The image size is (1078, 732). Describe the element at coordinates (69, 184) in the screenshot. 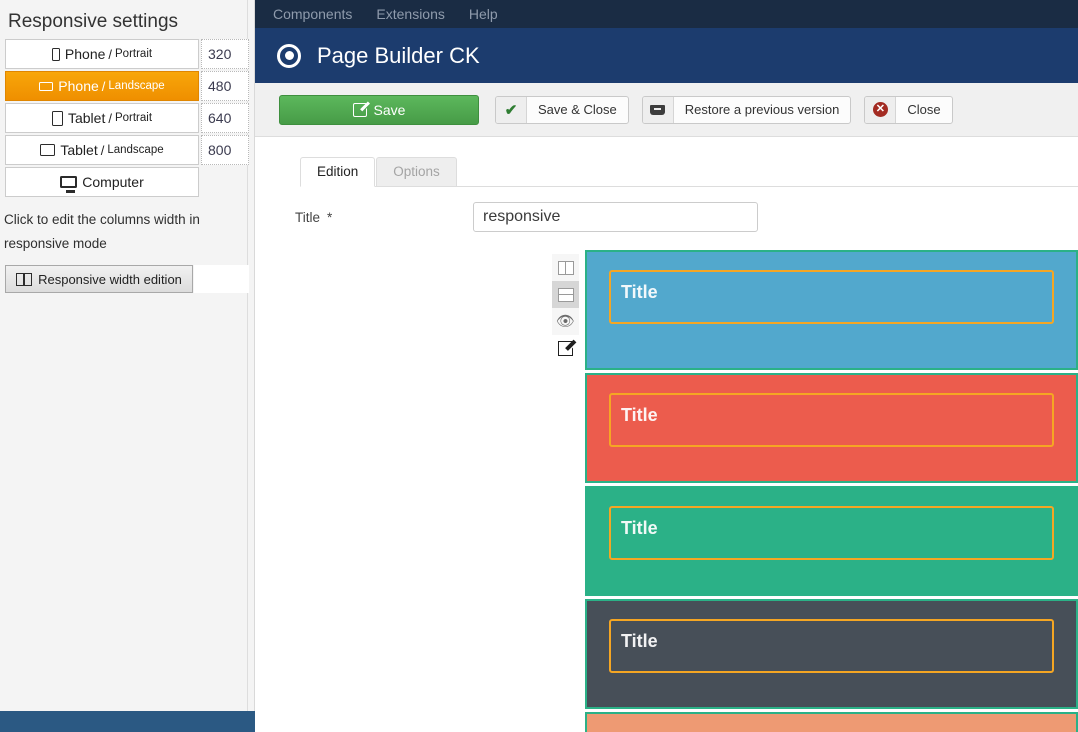

I see `computer-icon` at that location.